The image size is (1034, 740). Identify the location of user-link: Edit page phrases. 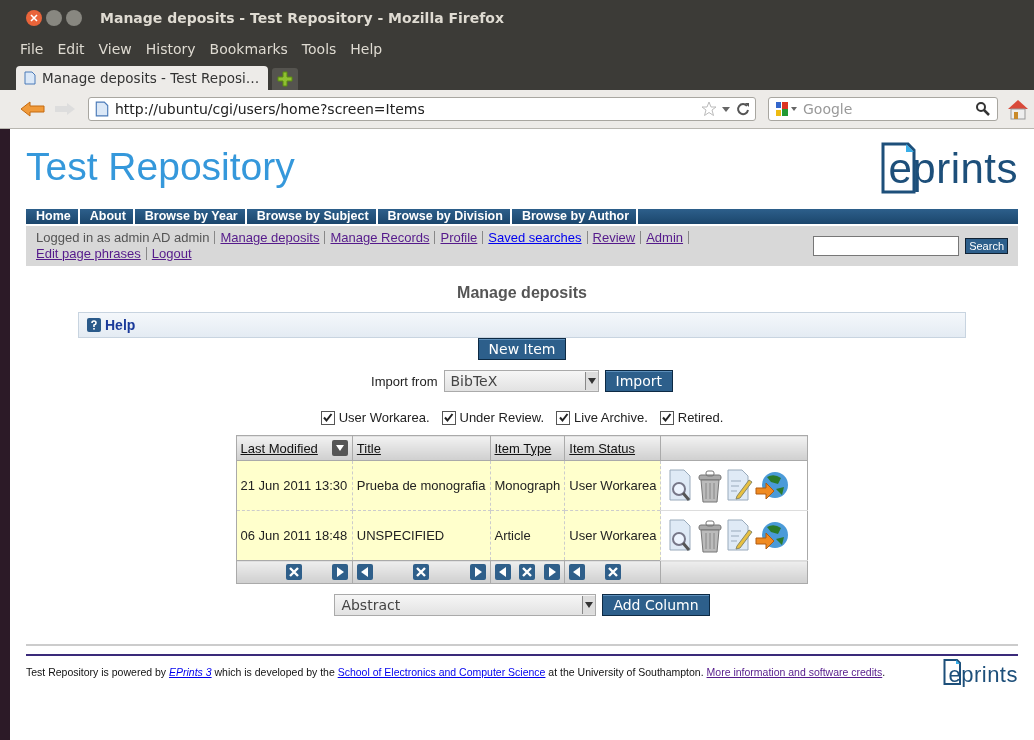
(88, 253).